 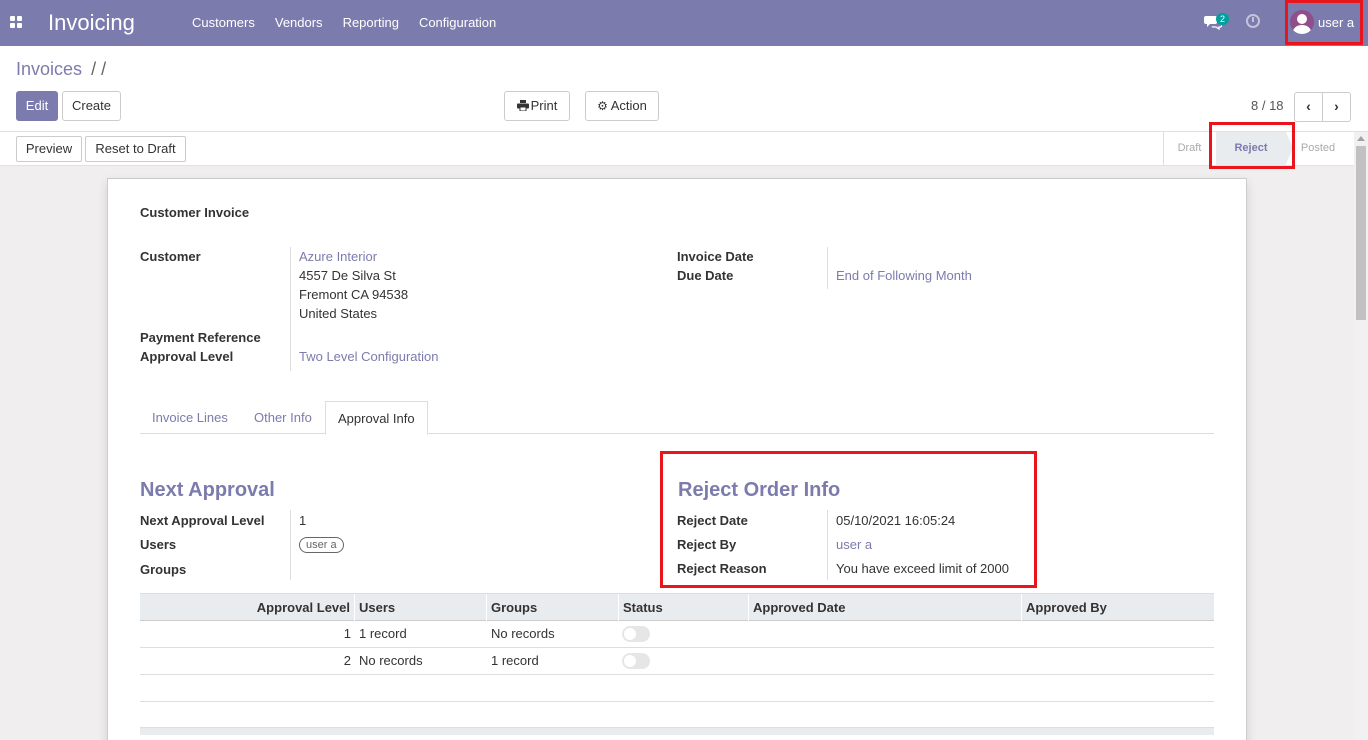 What do you see at coordinates (1302, 22) in the screenshot?
I see `avatar` at bounding box center [1302, 22].